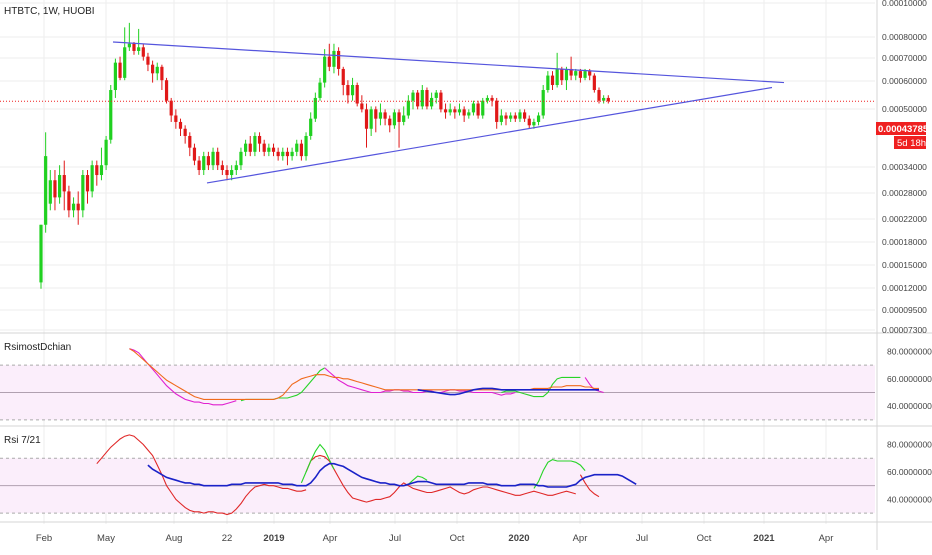 This screenshot has height=555, width=932. Describe the element at coordinates (904, 4) in the screenshot. I see `y-axis-label: 0.00010000` at that location.